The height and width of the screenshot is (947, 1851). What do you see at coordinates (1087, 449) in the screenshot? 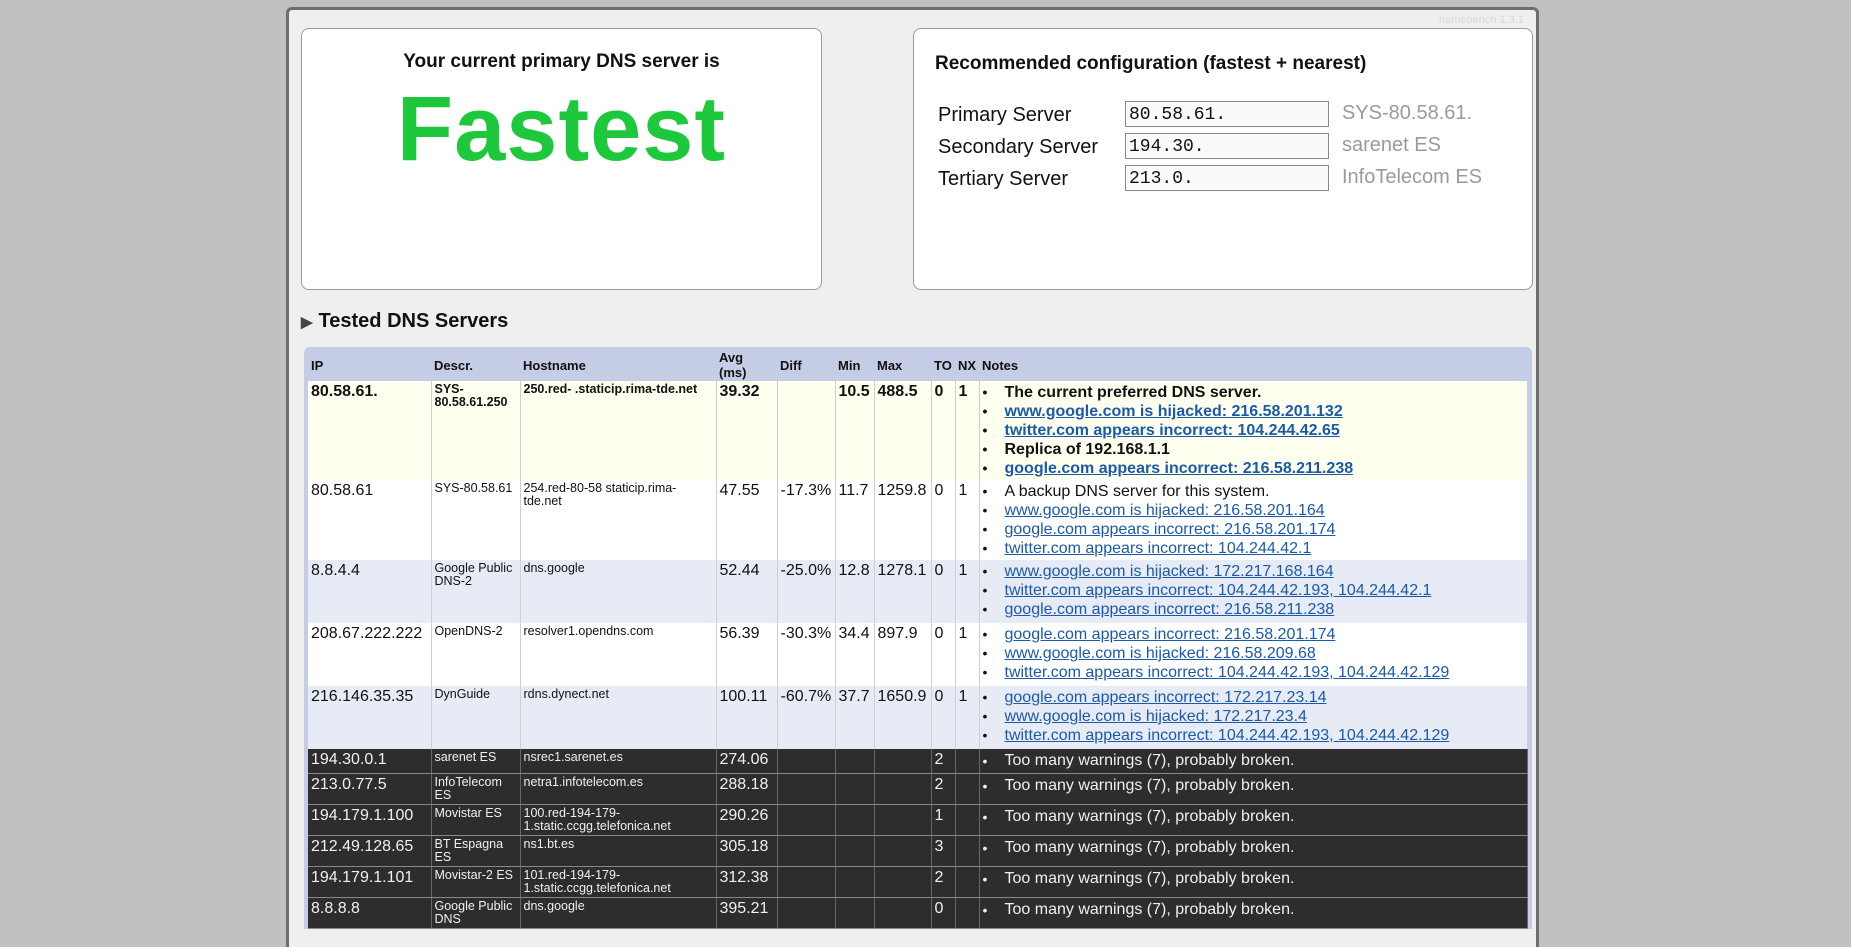
I see `note-text: Replica of 192.168.1.1` at bounding box center [1087, 449].